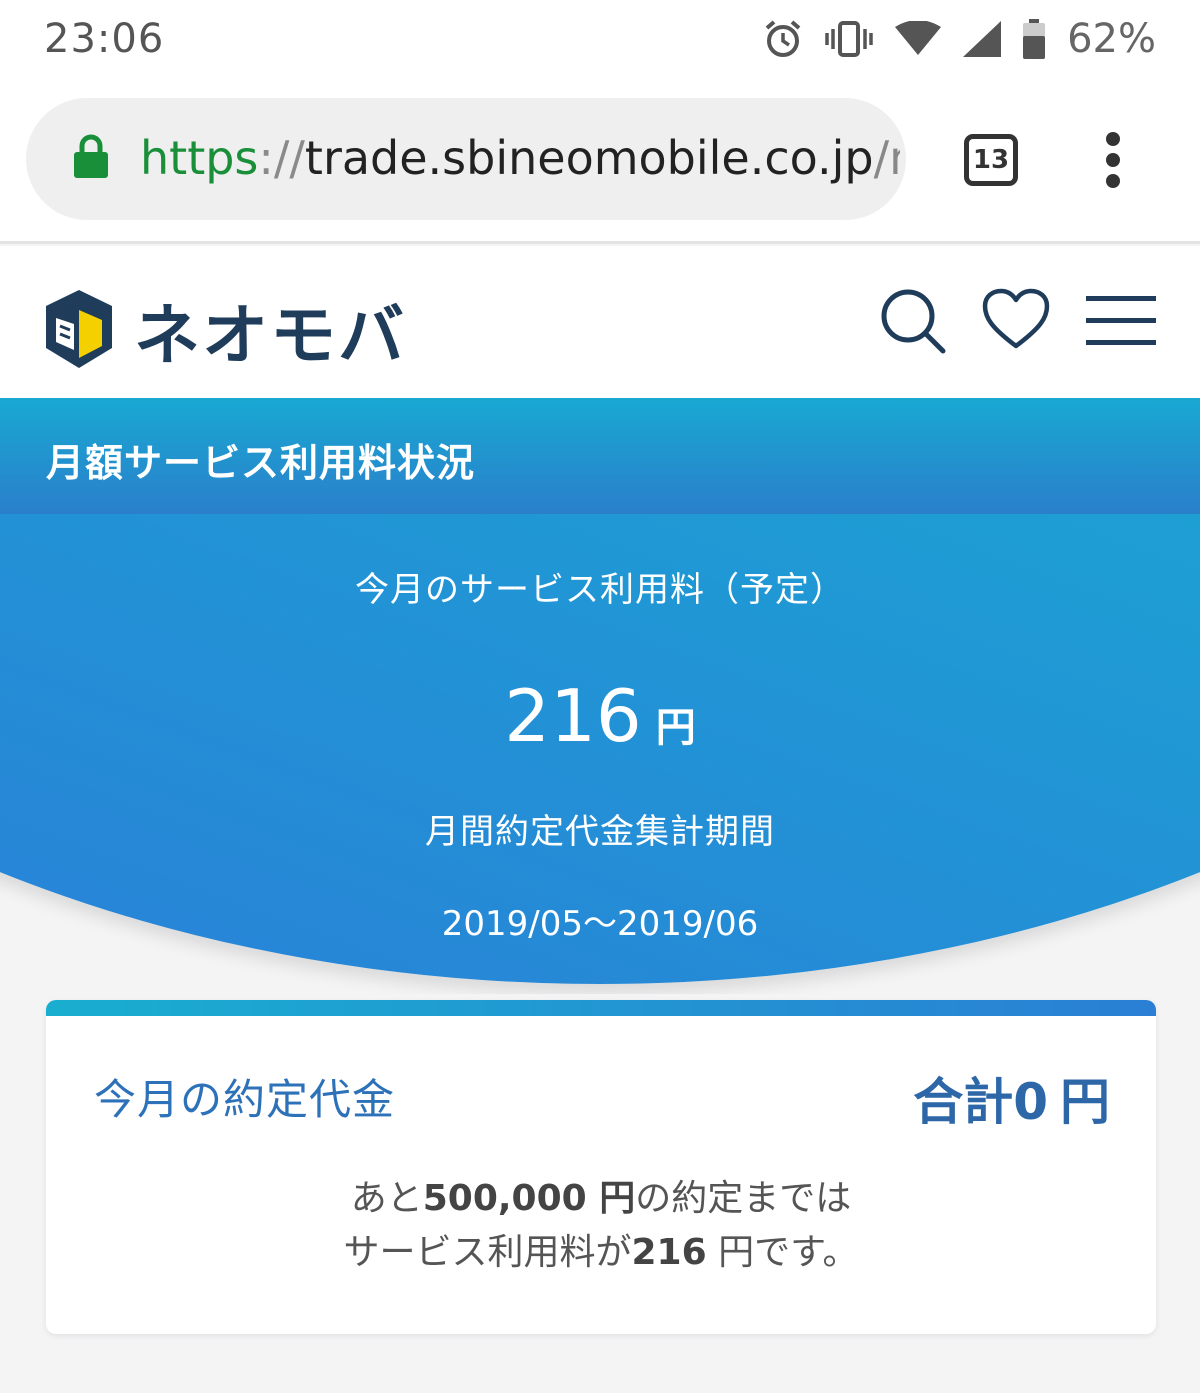 The height and width of the screenshot is (1393, 1200). What do you see at coordinates (886, 158) in the screenshot?
I see `url-tail: /n` at bounding box center [886, 158].